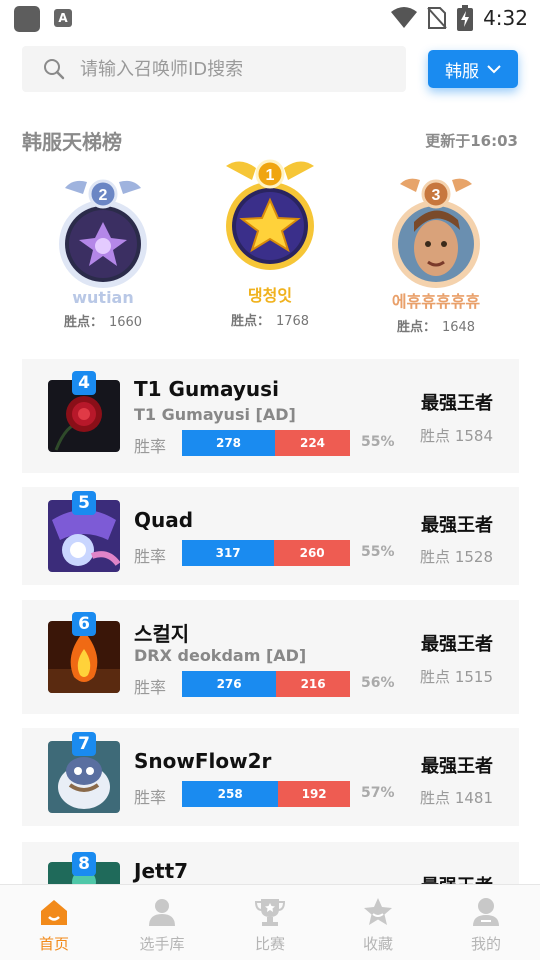 The width and height of the screenshot is (540, 960). What do you see at coordinates (229, 443) in the screenshot?
I see `wins-segment: 278` at bounding box center [229, 443].